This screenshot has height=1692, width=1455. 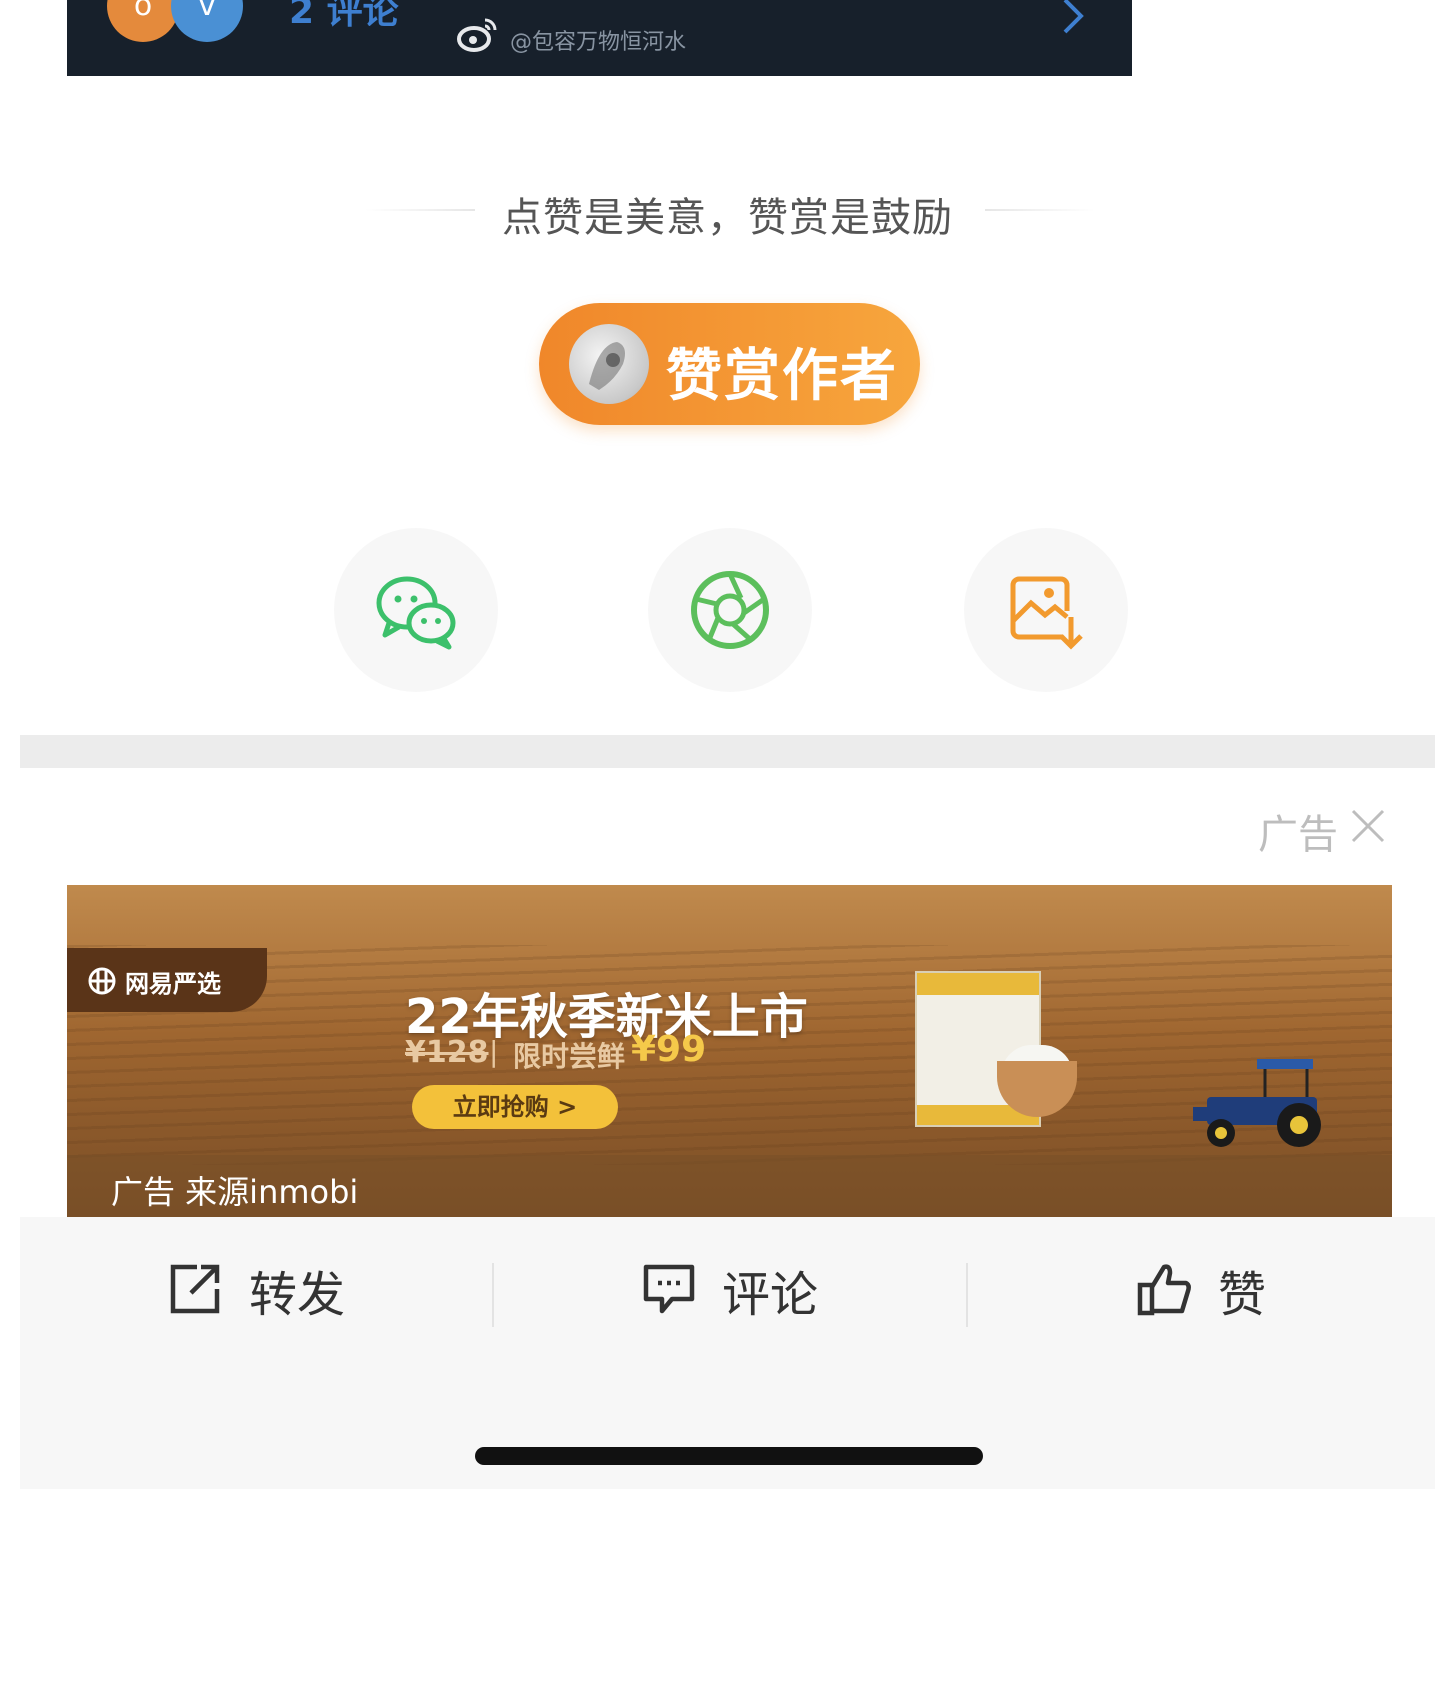 What do you see at coordinates (143, 21) in the screenshot?
I see `commenter-avatar: o` at bounding box center [143, 21].